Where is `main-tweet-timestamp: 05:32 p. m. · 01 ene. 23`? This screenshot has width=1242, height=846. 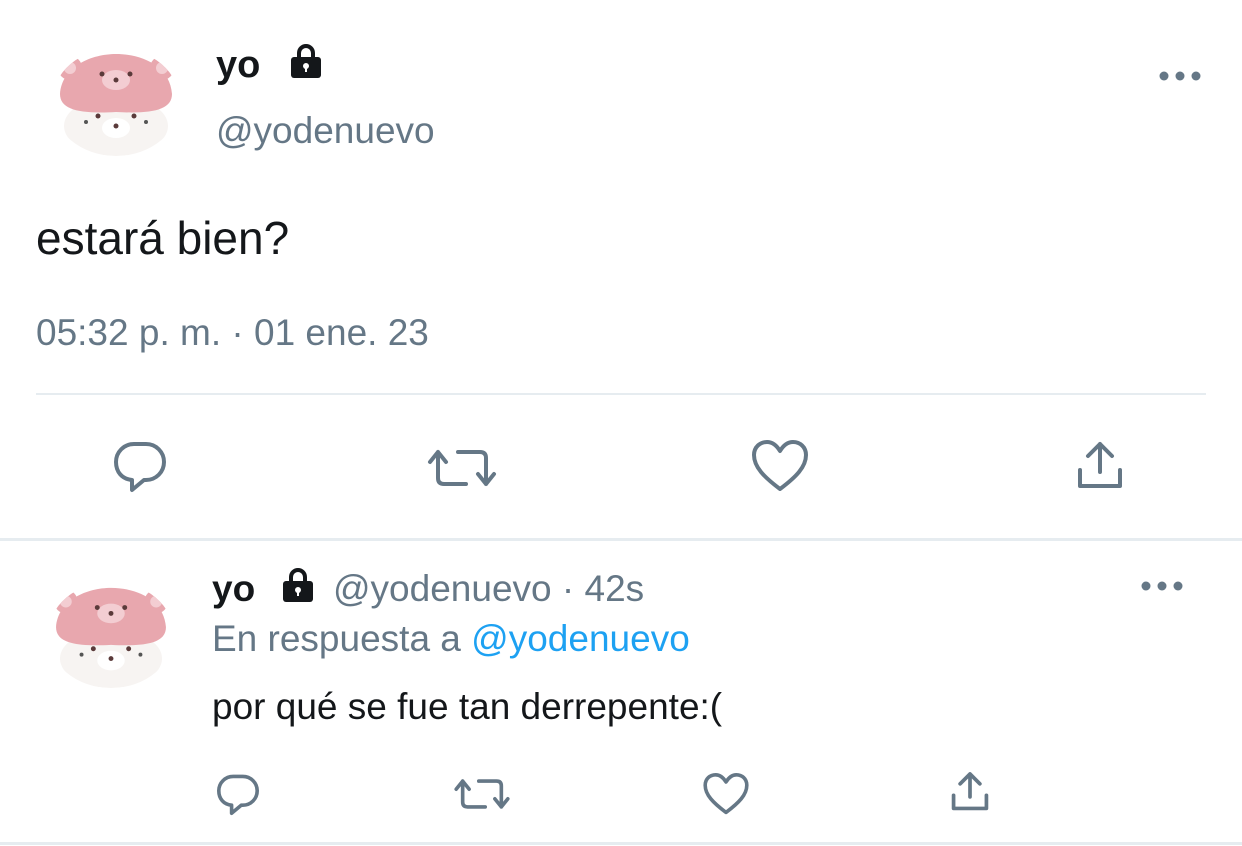
main-tweet-timestamp: 05:32 p. m. · 01 ene. 23 is located at coordinates (232, 333).